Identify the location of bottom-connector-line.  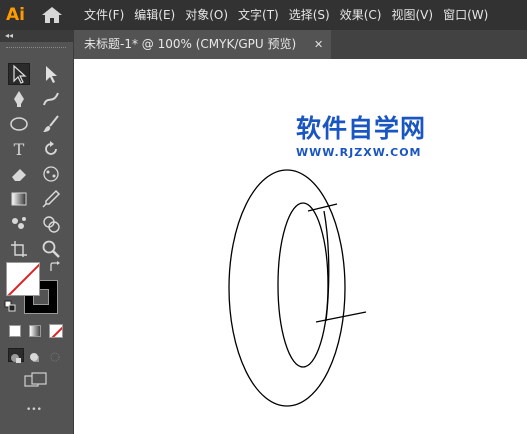
(341, 317).